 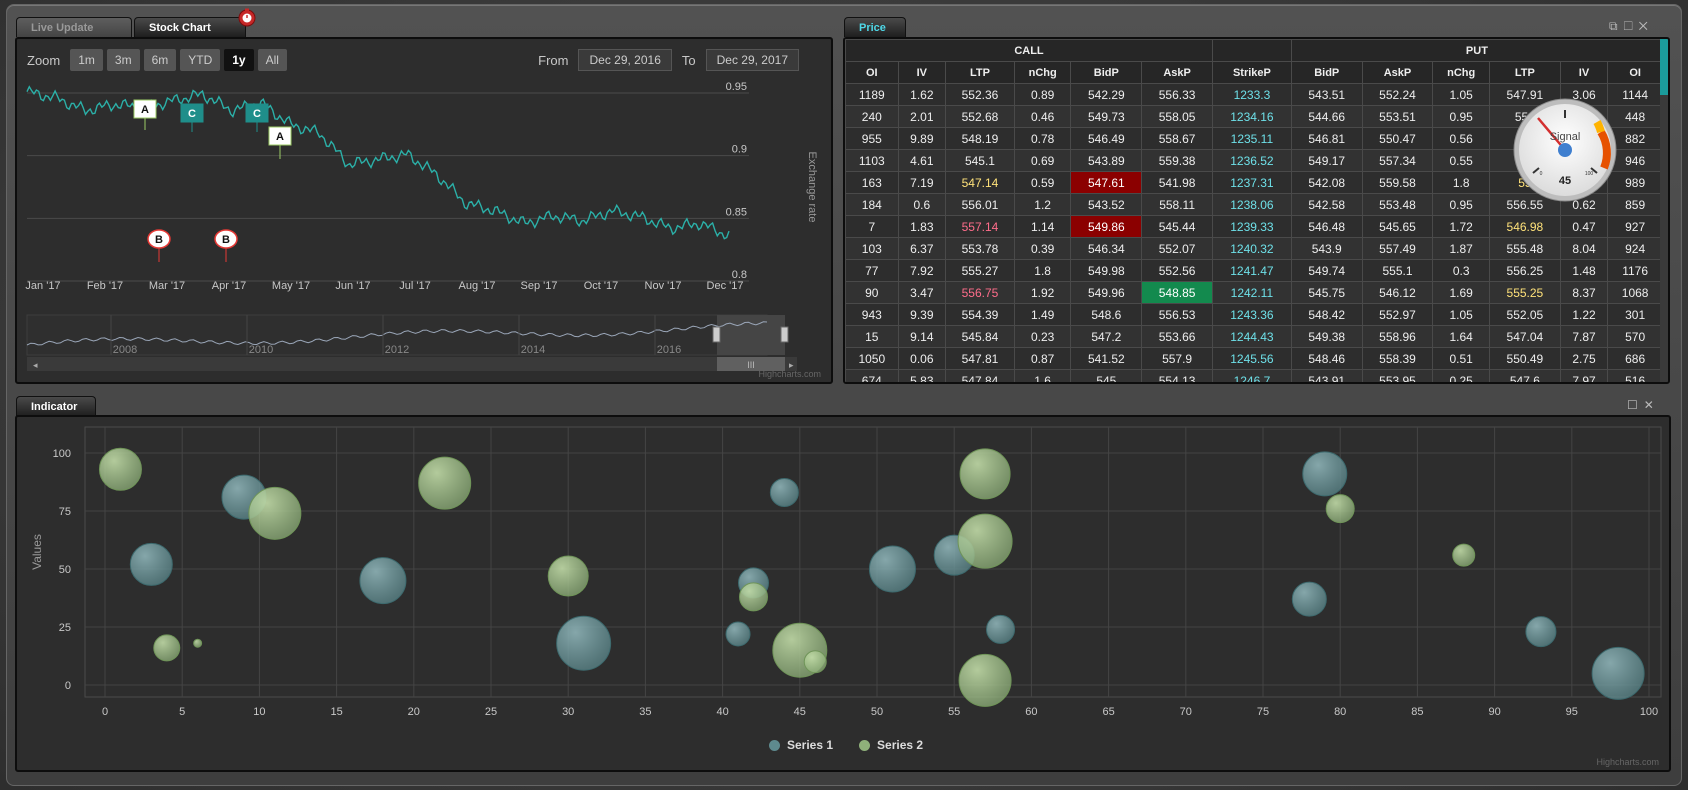 I want to click on flag-a: A, so click(x=145, y=114).